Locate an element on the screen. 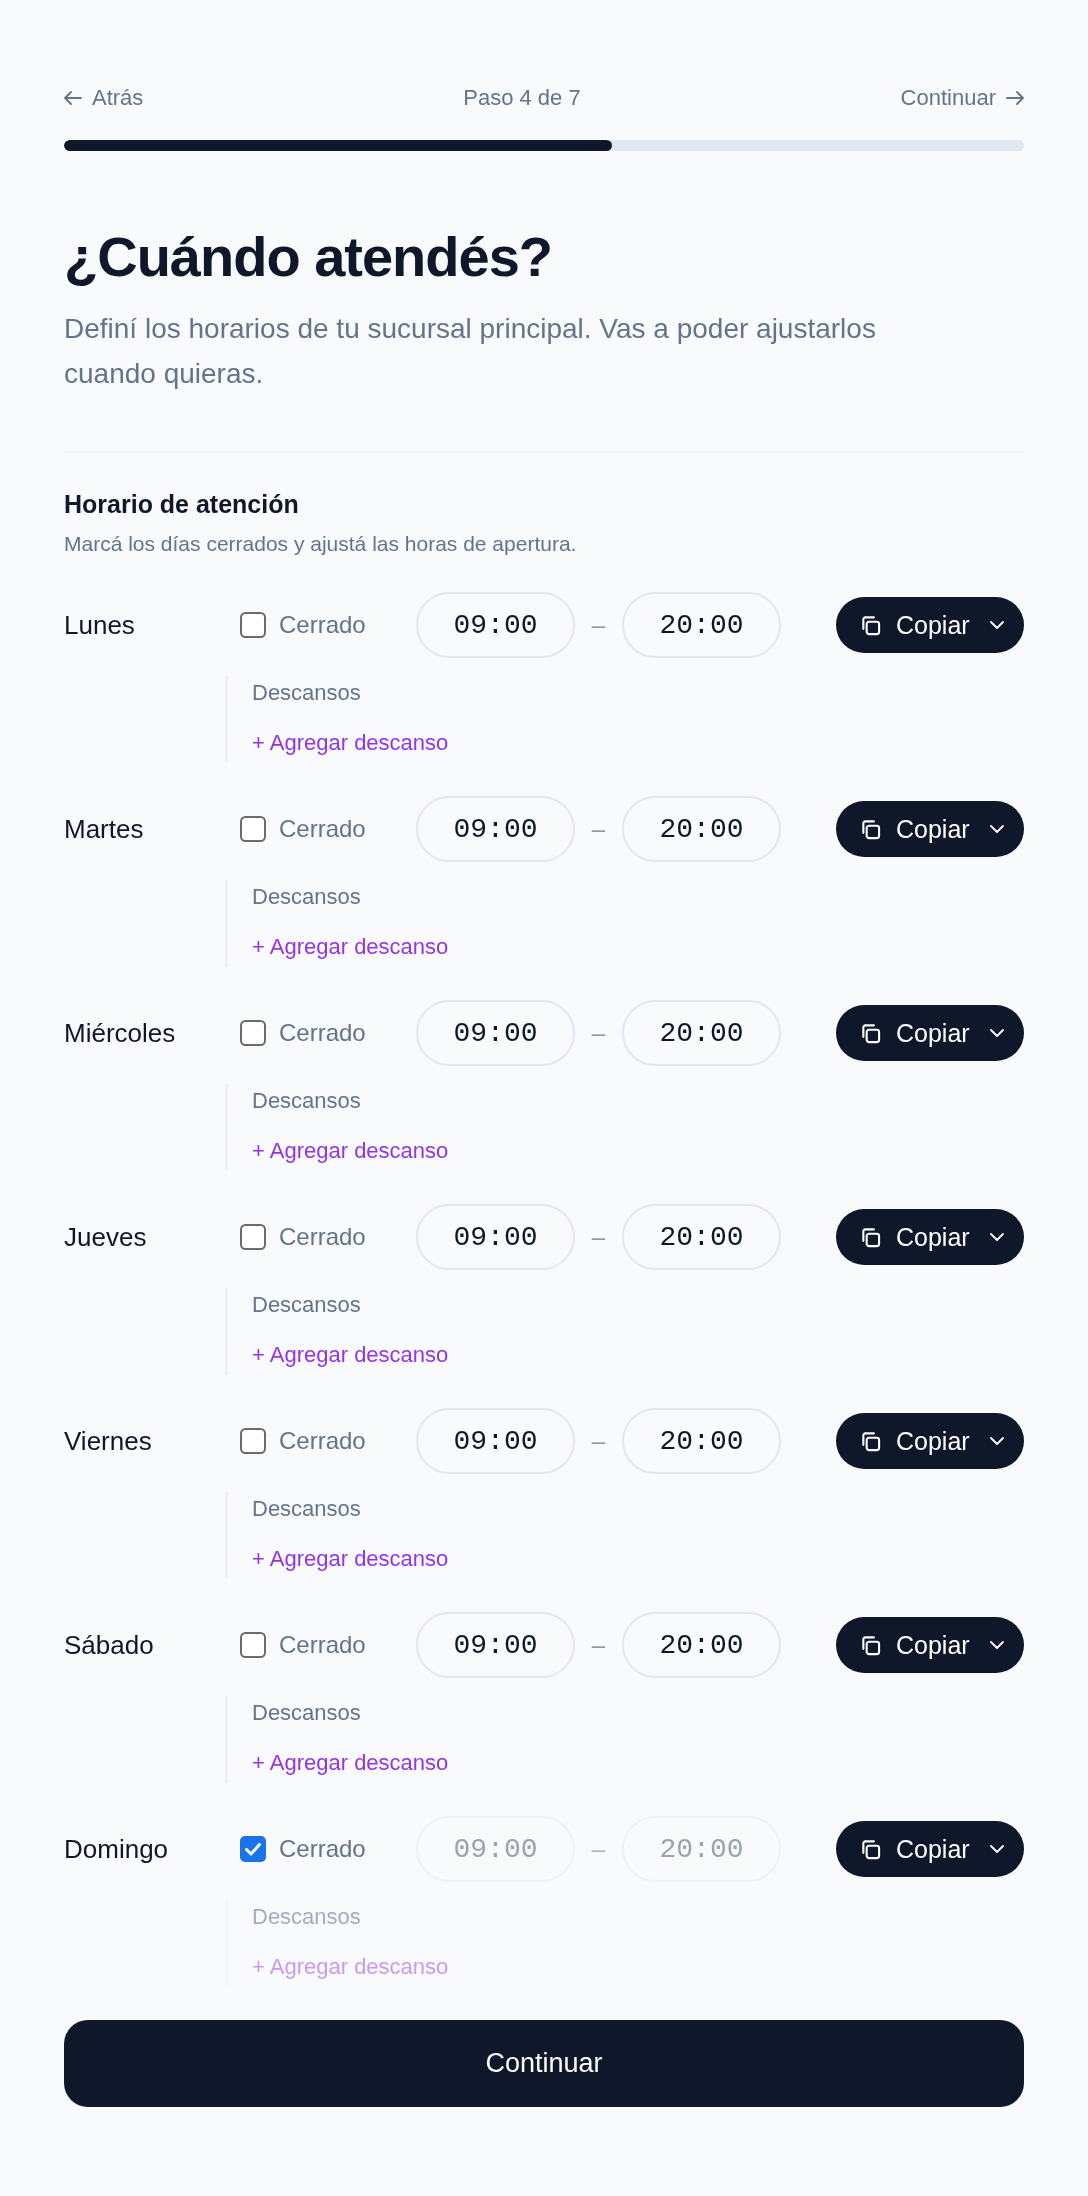  day-name: Sábado is located at coordinates (109, 1645).